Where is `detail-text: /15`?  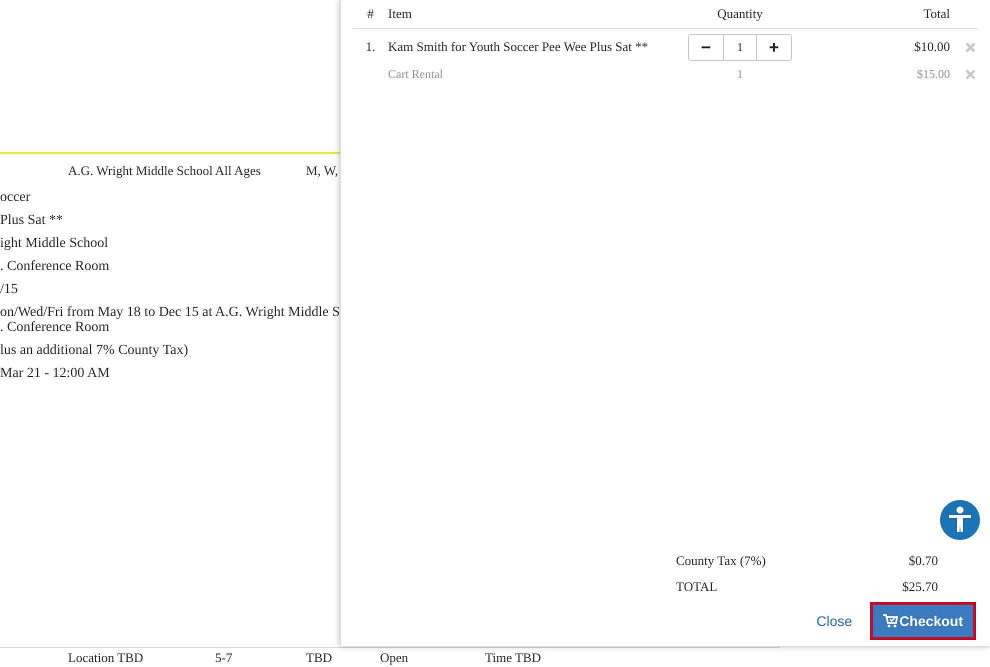 detail-text: /15 is located at coordinates (9, 289).